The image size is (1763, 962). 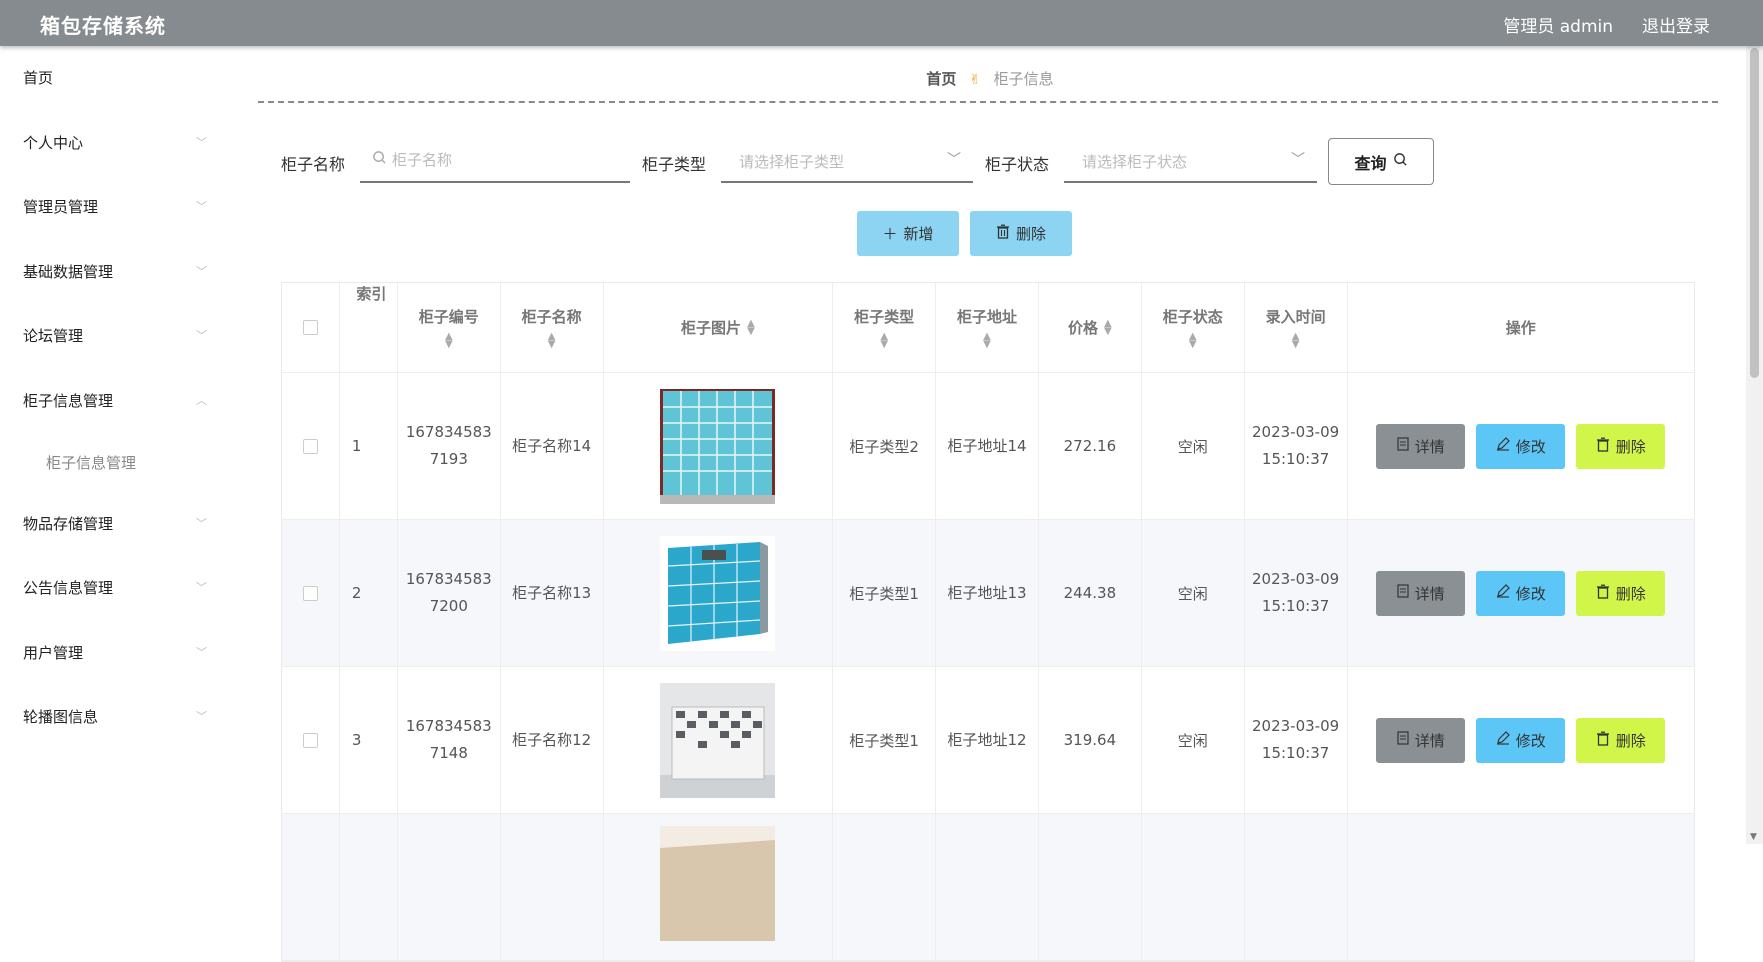 What do you see at coordinates (1090, 446) in the screenshot?
I see `cell-price: 272.16` at bounding box center [1090, 446].